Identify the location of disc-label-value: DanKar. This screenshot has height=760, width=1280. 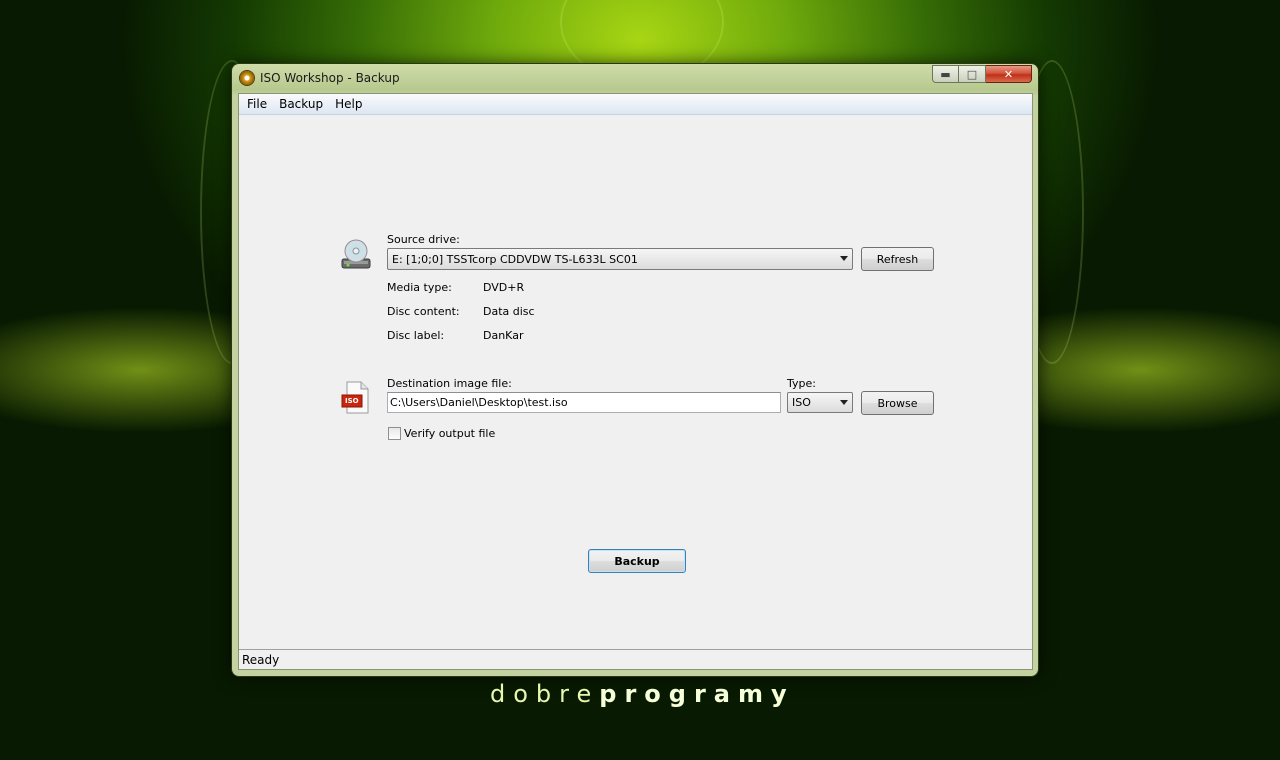
(503, 335).